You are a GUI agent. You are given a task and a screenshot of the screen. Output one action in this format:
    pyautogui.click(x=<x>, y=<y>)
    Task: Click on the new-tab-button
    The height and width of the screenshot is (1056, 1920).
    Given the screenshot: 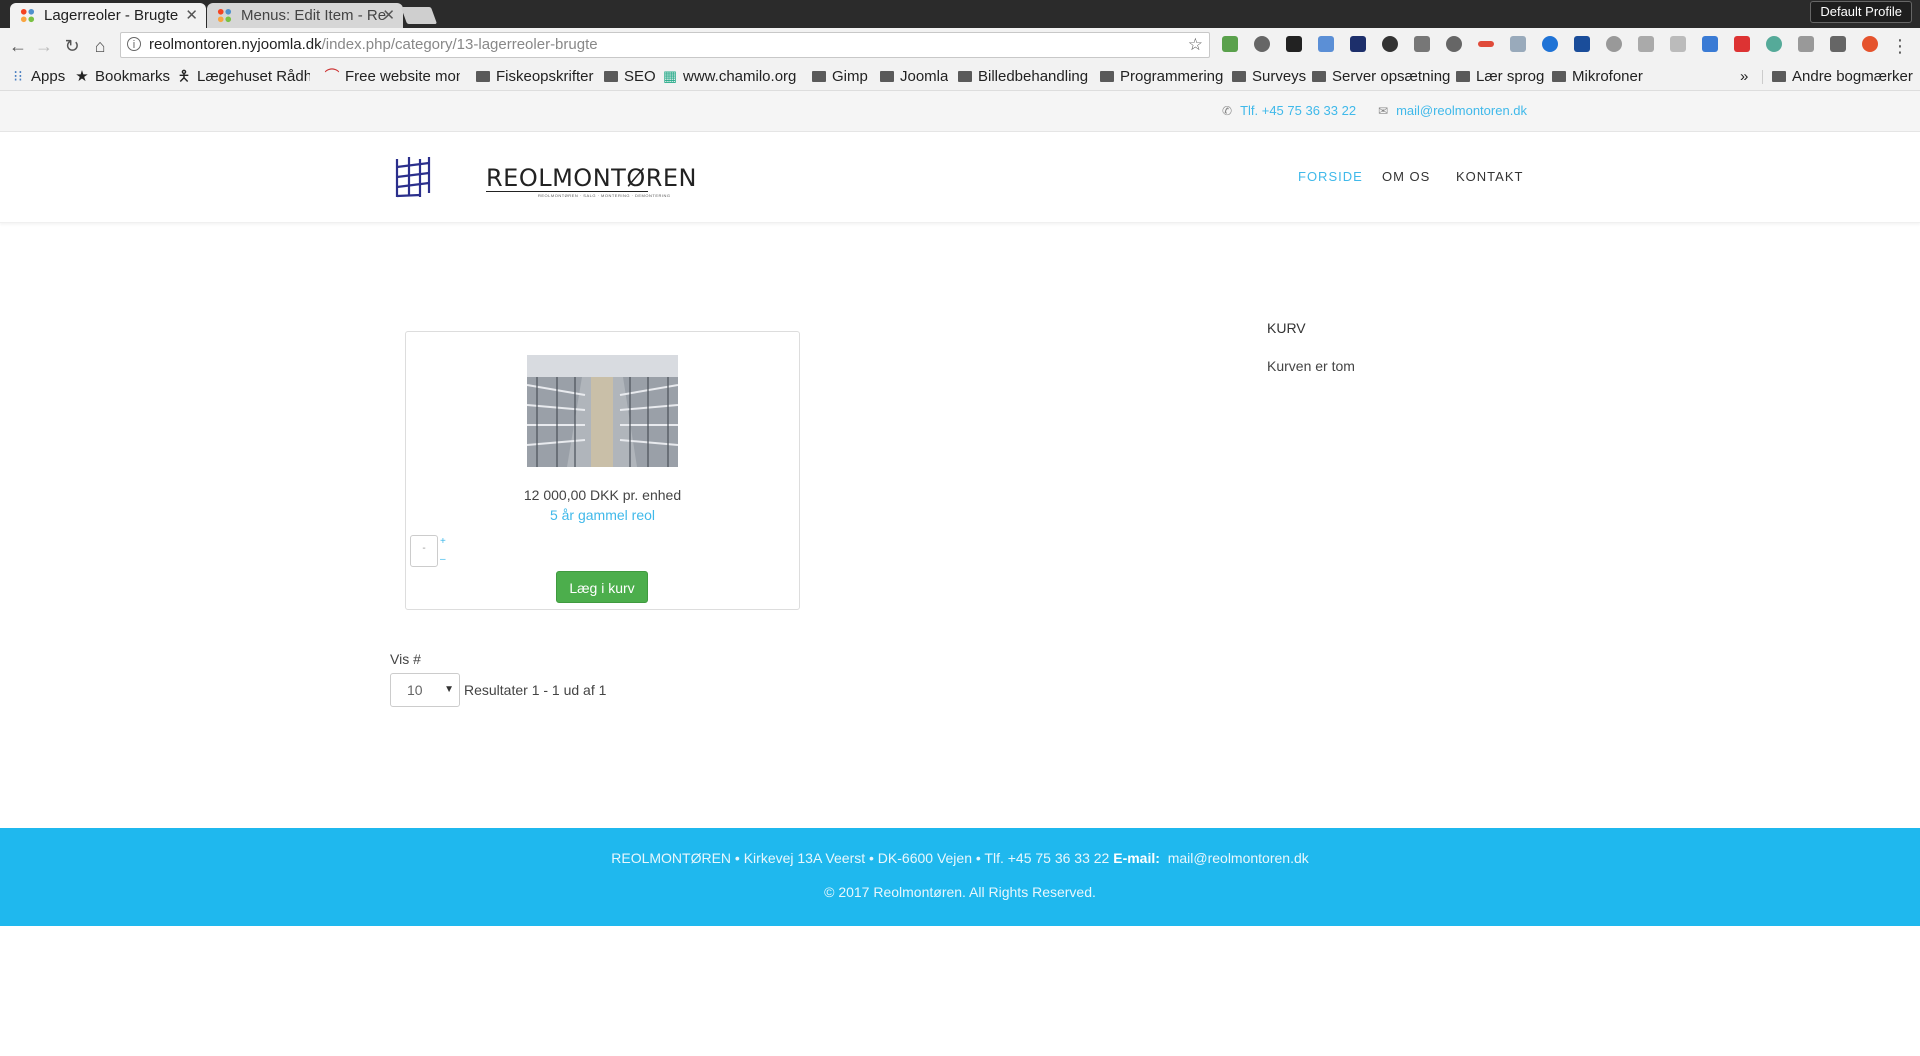 What is the action you would take?
    pyautogui.click(x=419, y=15)
    